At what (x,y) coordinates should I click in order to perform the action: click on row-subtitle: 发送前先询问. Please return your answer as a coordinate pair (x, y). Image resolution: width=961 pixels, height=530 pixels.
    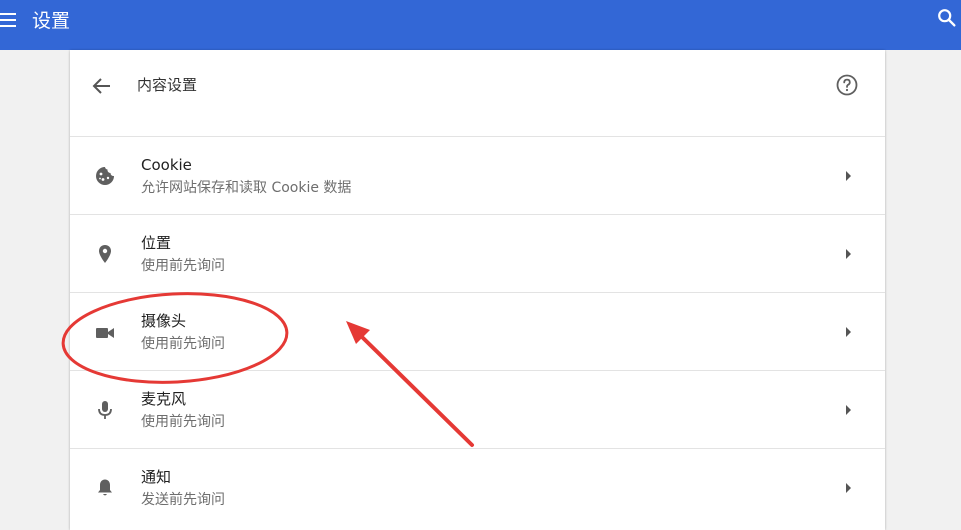
    Looking at the image, I should click on (183, 500).